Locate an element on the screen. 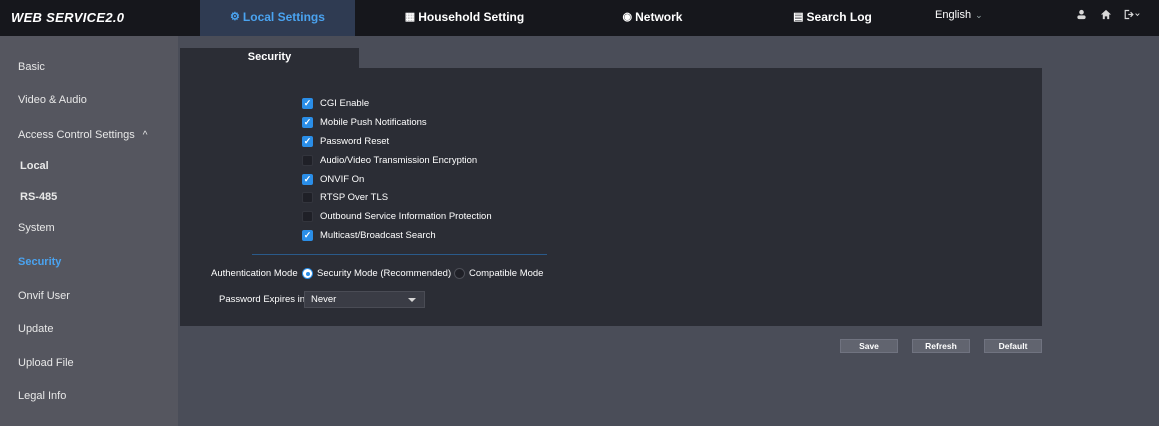  nav-household-setting: ▦ Household Setting is located at coordinates (464, 18).